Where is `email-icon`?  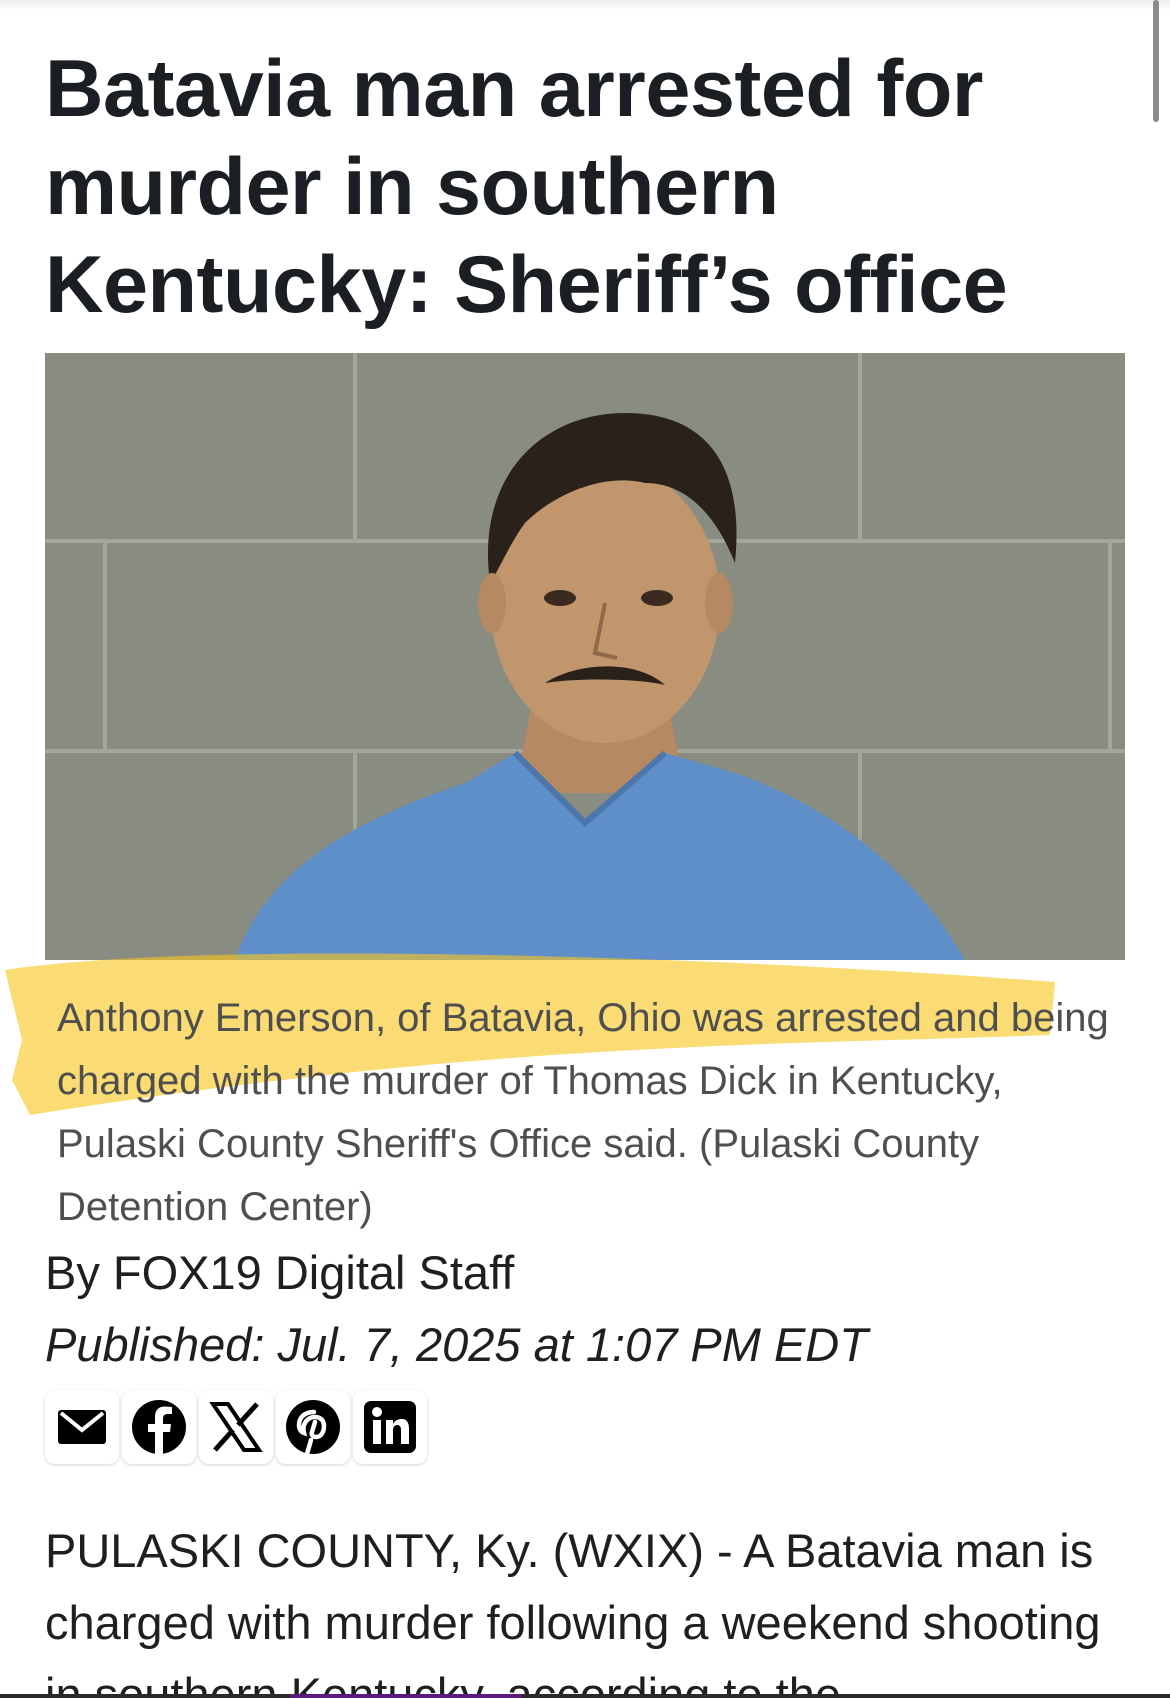
email-icon is located at coordinates (82, 1427).